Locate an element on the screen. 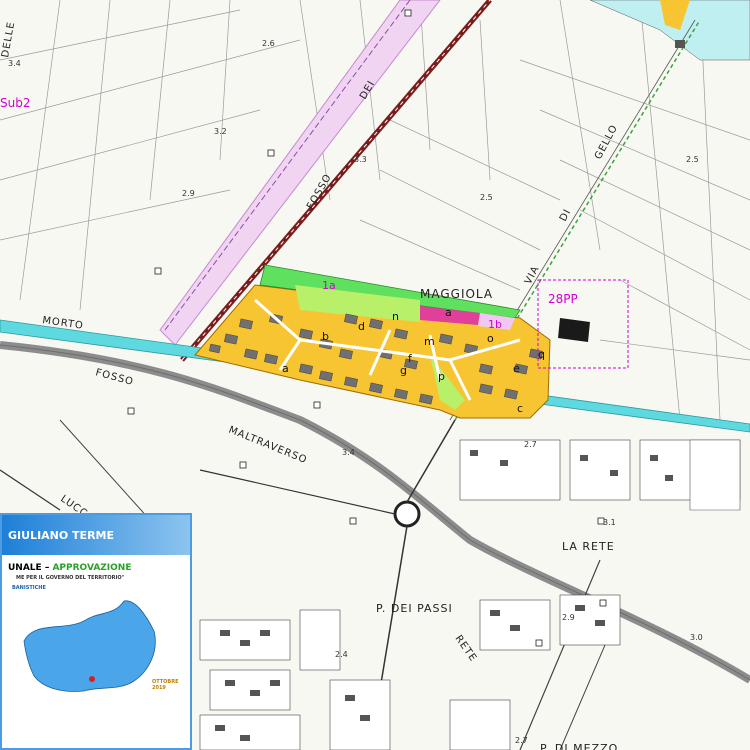  legend-subtitle: ME PER IL GOVERNO DEL TERRITORIO" is located at coordinates (70, 578).